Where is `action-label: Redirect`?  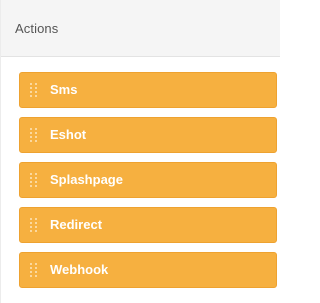 action-label: Redirect is located at coordinates (76, 224).